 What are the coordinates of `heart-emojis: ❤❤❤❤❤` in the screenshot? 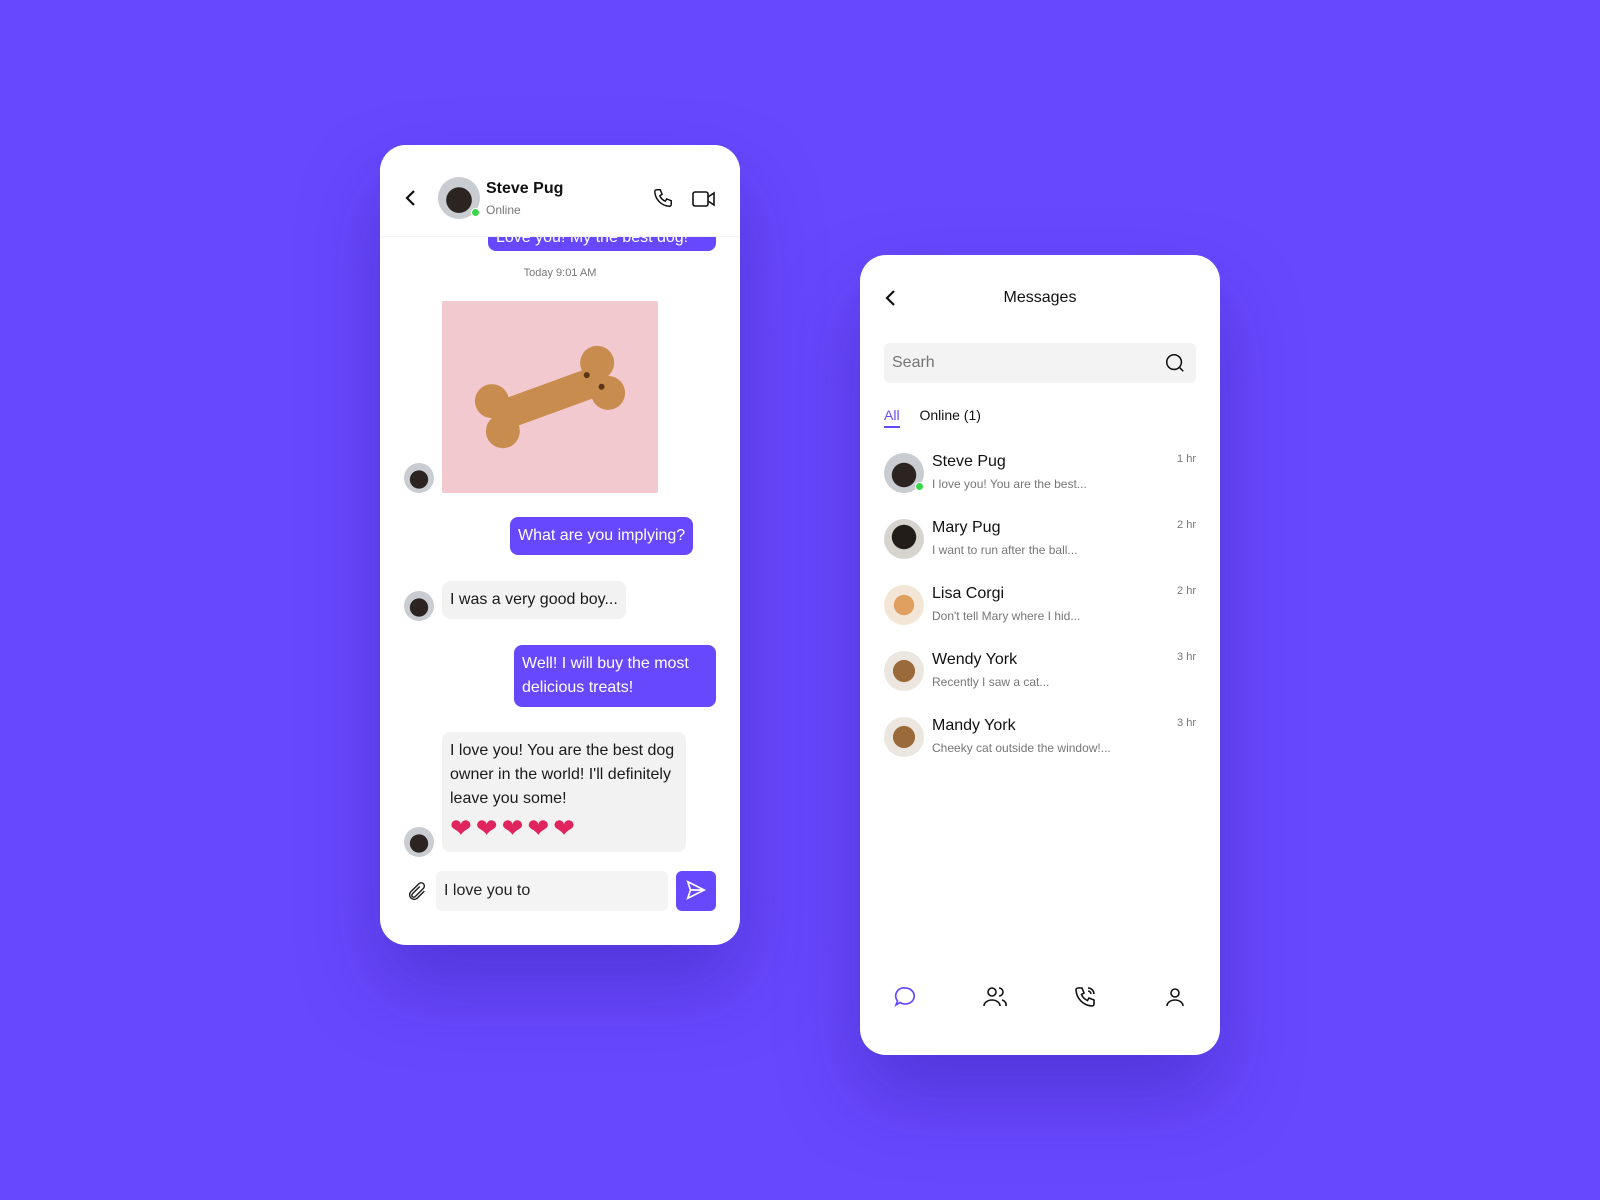 It's located at (514, 828).